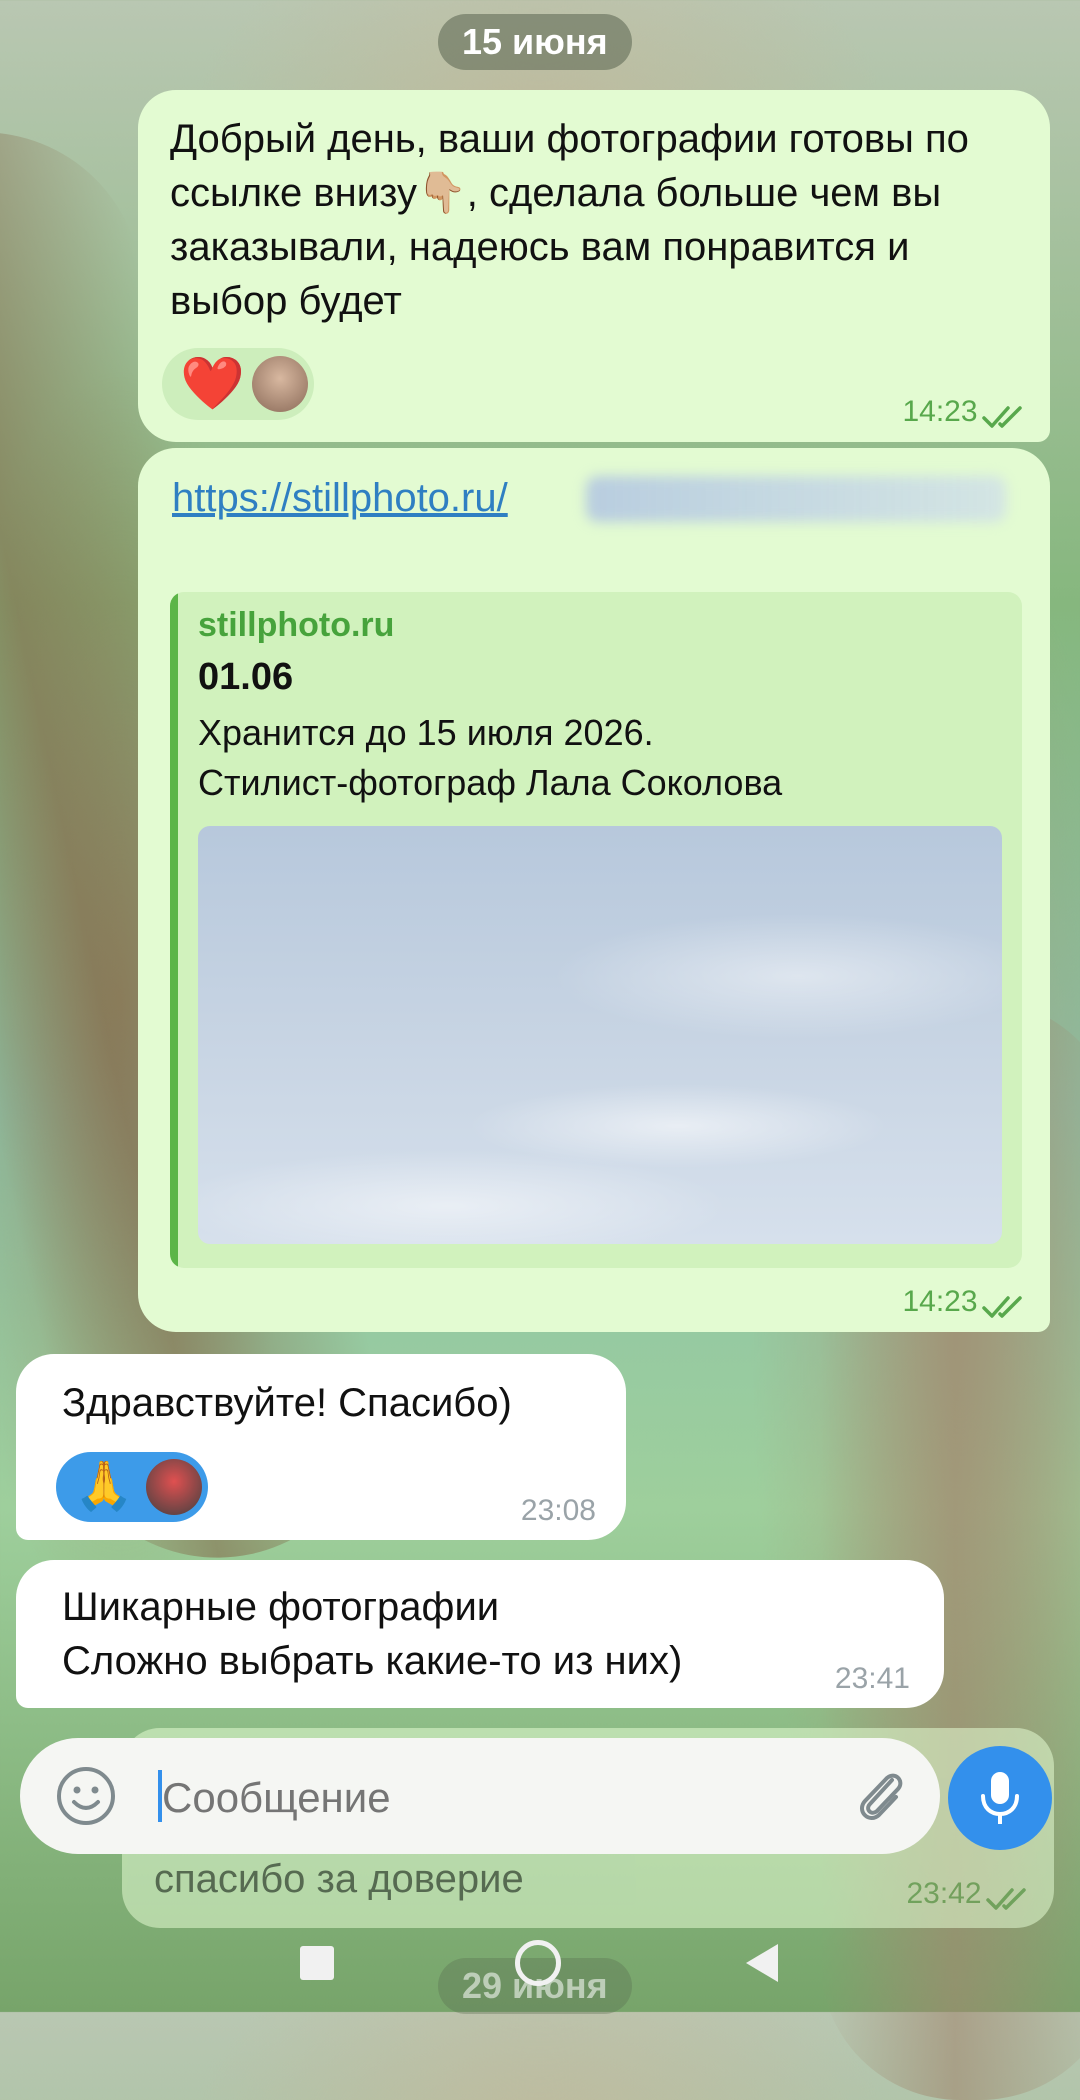  I want to click on preview-title: 01.06, so click(246, 677).